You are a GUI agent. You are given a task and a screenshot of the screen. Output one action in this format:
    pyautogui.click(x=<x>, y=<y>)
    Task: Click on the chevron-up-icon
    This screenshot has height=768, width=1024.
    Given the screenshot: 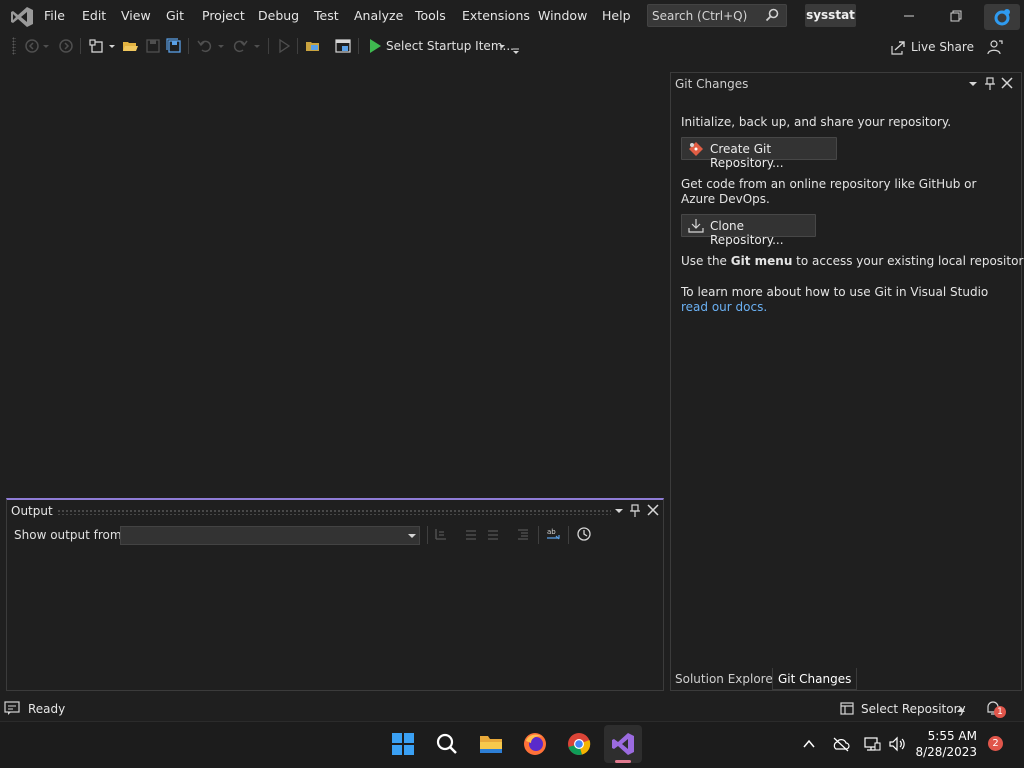 What is the action you would take?
    pyautogui.click(x=961, y=709)
    